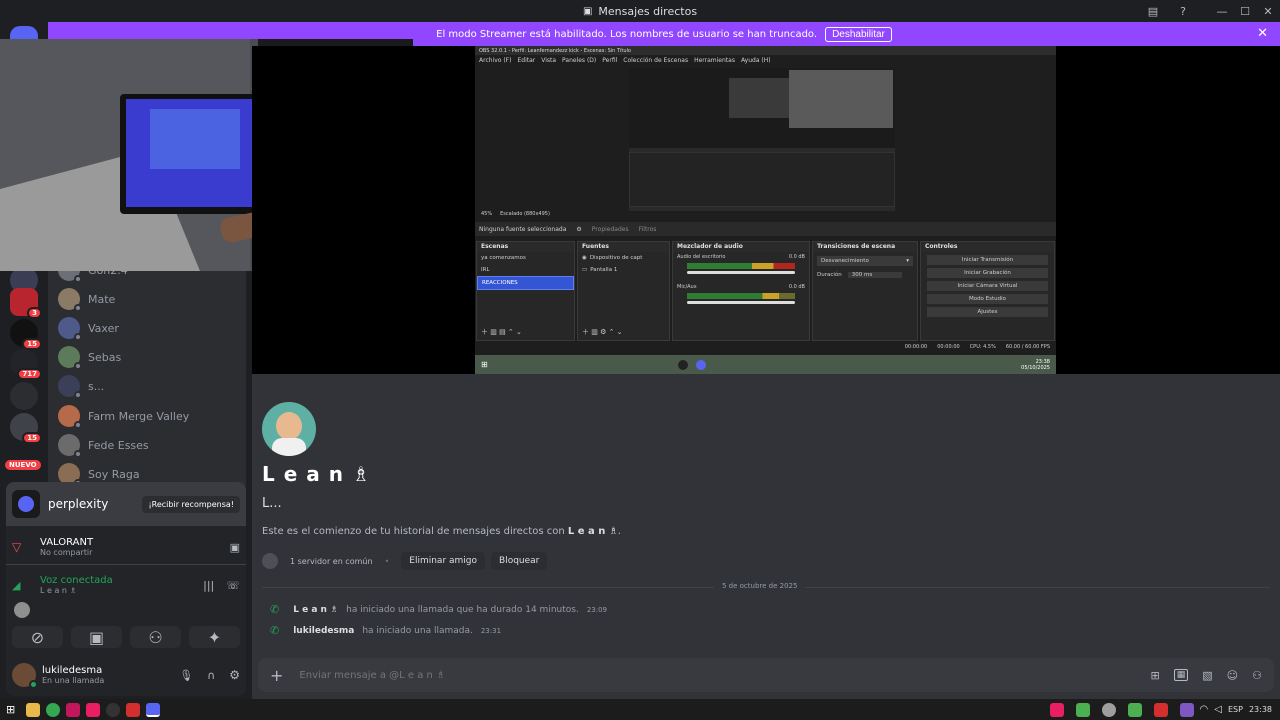 Image resolution: width=1280 pixels, height=720 pixels. I want to click on mutual-servers: 1 servidor en común, so click(331, 561).